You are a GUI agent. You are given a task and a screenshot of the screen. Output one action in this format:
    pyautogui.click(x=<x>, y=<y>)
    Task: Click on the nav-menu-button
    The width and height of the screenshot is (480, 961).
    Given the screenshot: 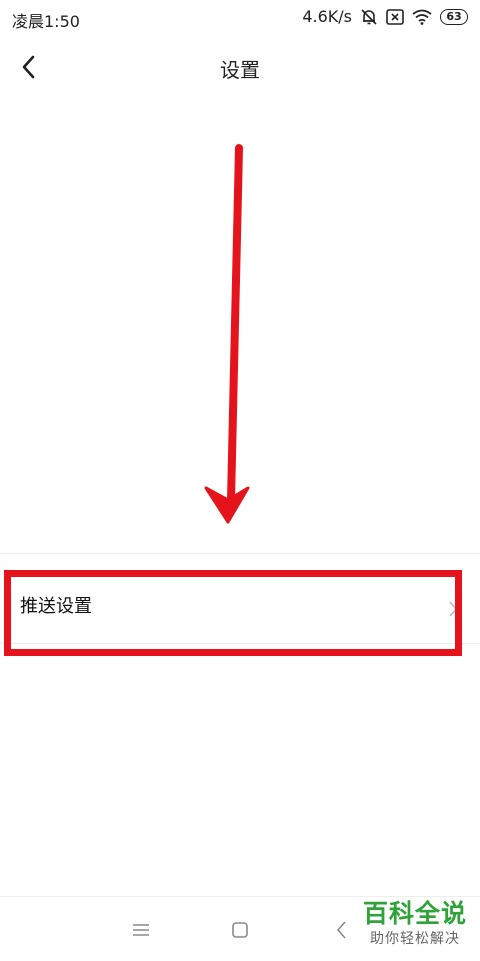 What is the action you would take?
    pyautogui.click(x=141, y=930)
    